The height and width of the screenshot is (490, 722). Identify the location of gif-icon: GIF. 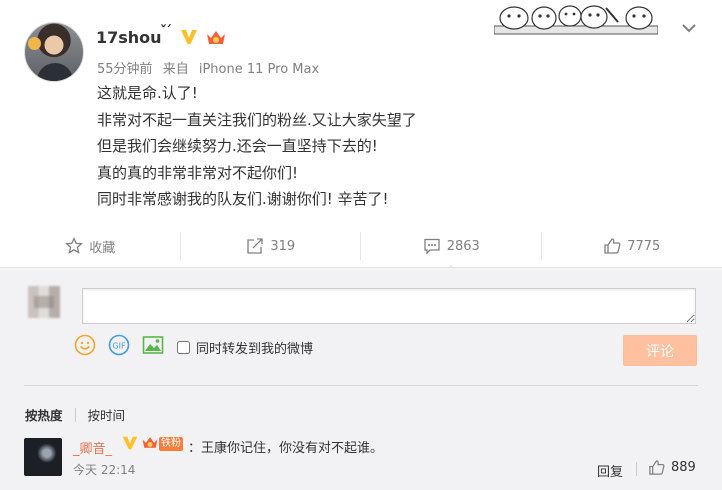
(119, 345).